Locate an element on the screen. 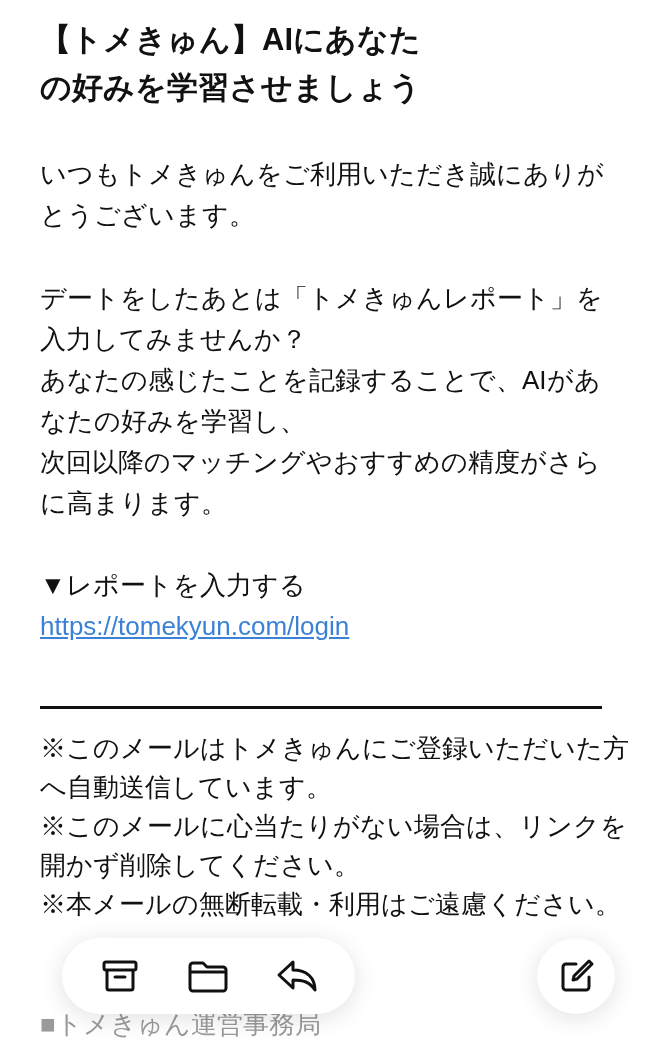 This screenshot has height=1050, width=672. notice-text: ※本メールの無断転載・利用はご遠慮ください。 is located at coordinates (331, 904).